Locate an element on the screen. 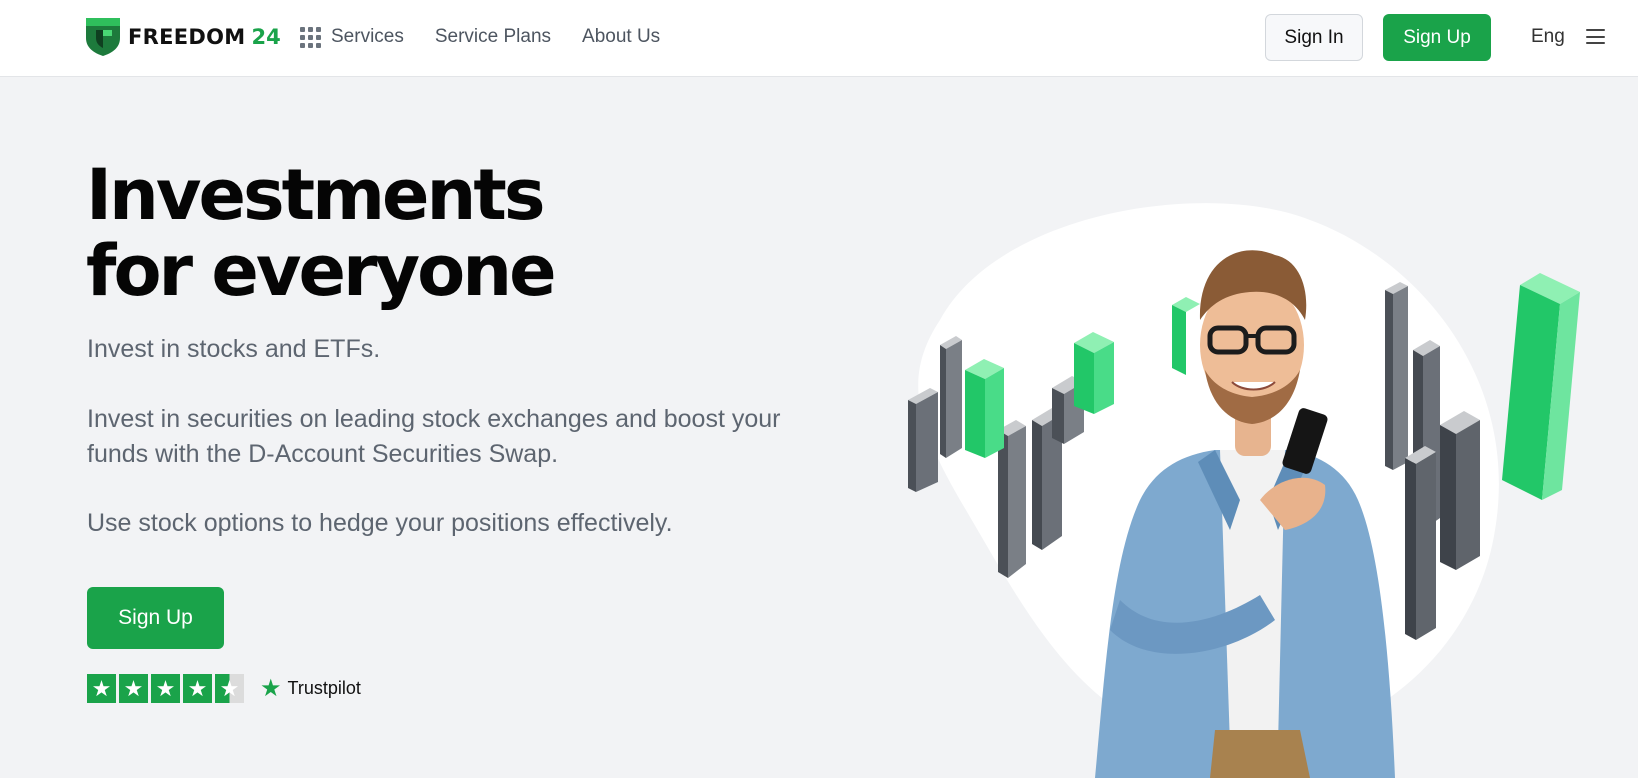 The image size is (1638, 778). trustpilot-link: ★ Trustpilot is located at coordinates (310, 688).